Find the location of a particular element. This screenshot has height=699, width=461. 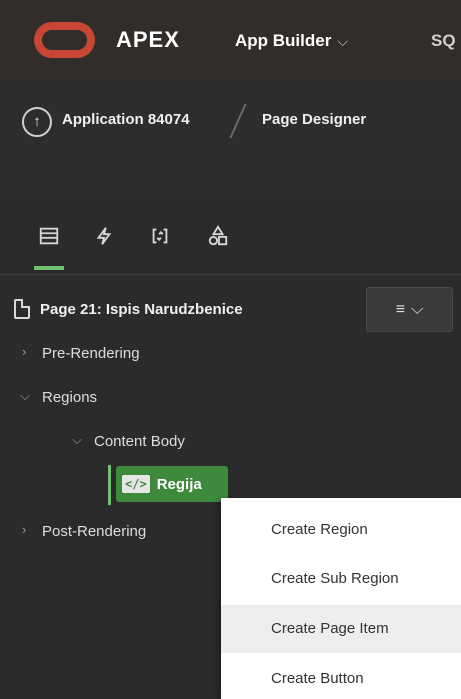

tree-node-pre-rendering: Pre-Rendering is located at coordinates (91, 353).